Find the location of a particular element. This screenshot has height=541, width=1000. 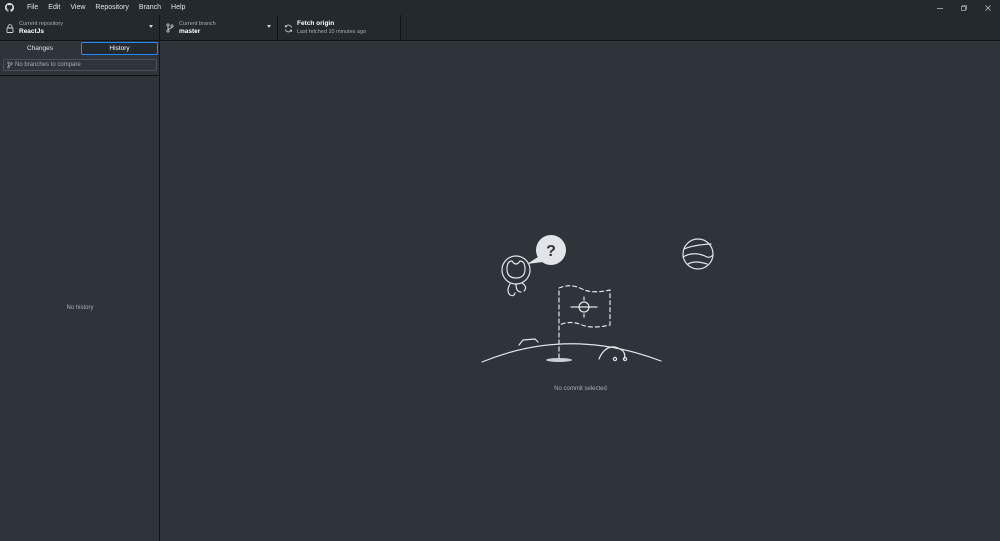

window-controls is located at coordinates (964, 7).